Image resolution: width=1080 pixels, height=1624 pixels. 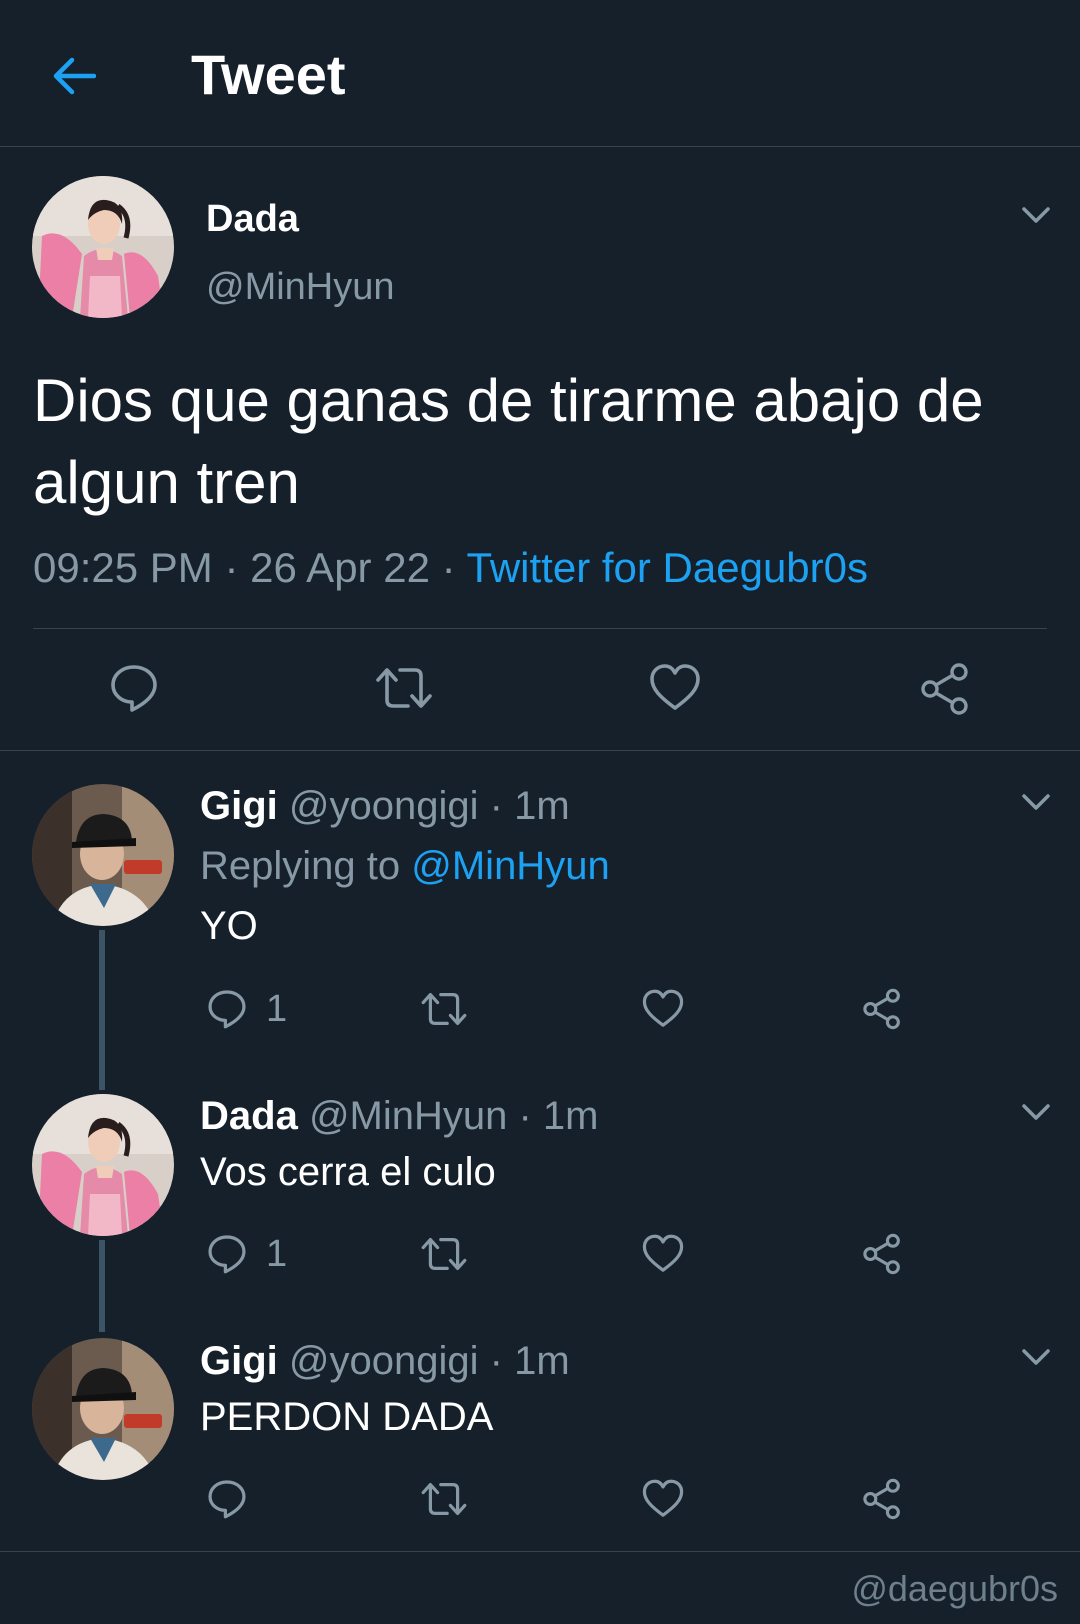 What do you see at coordinates (668, 567) in the screenshot?
I see `tweet-client-link: Twitter for Daegubr0s` at bounding box center [668, 567].